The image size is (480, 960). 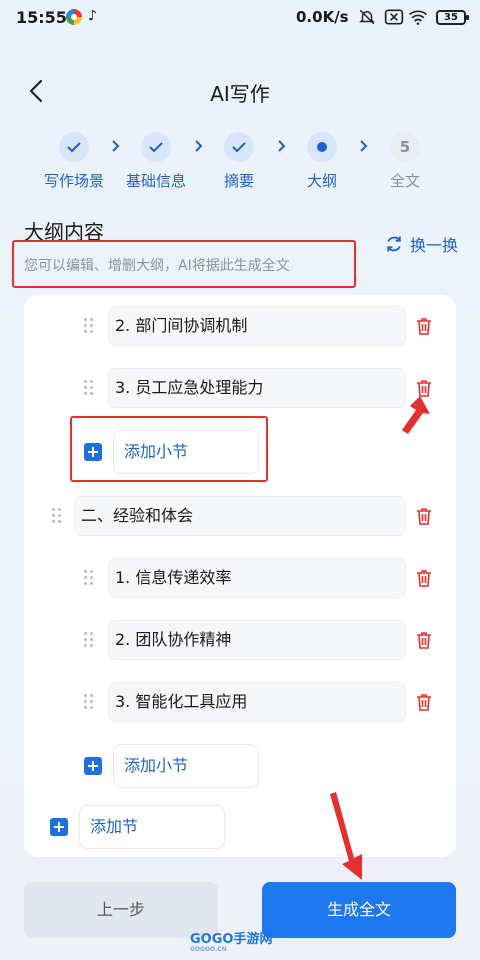 I want to click on outline-item: 2. 部门间协调机制, so click(x=257, y=326).